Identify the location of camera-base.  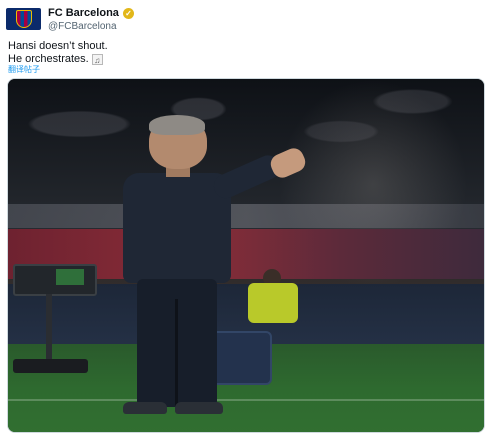
(50, 366).